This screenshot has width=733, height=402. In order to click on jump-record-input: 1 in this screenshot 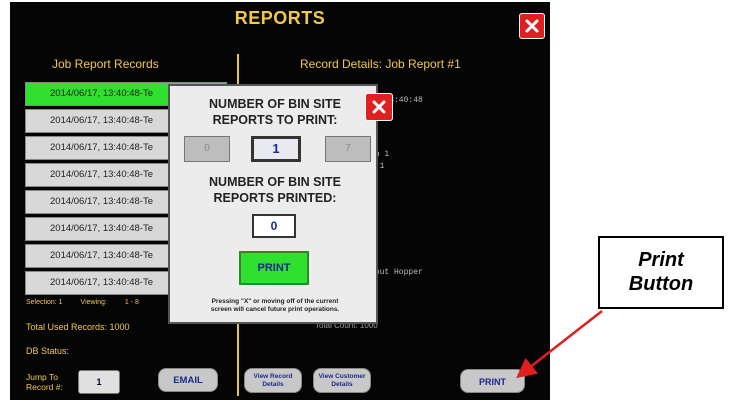, I will do `click(99, 382)`.